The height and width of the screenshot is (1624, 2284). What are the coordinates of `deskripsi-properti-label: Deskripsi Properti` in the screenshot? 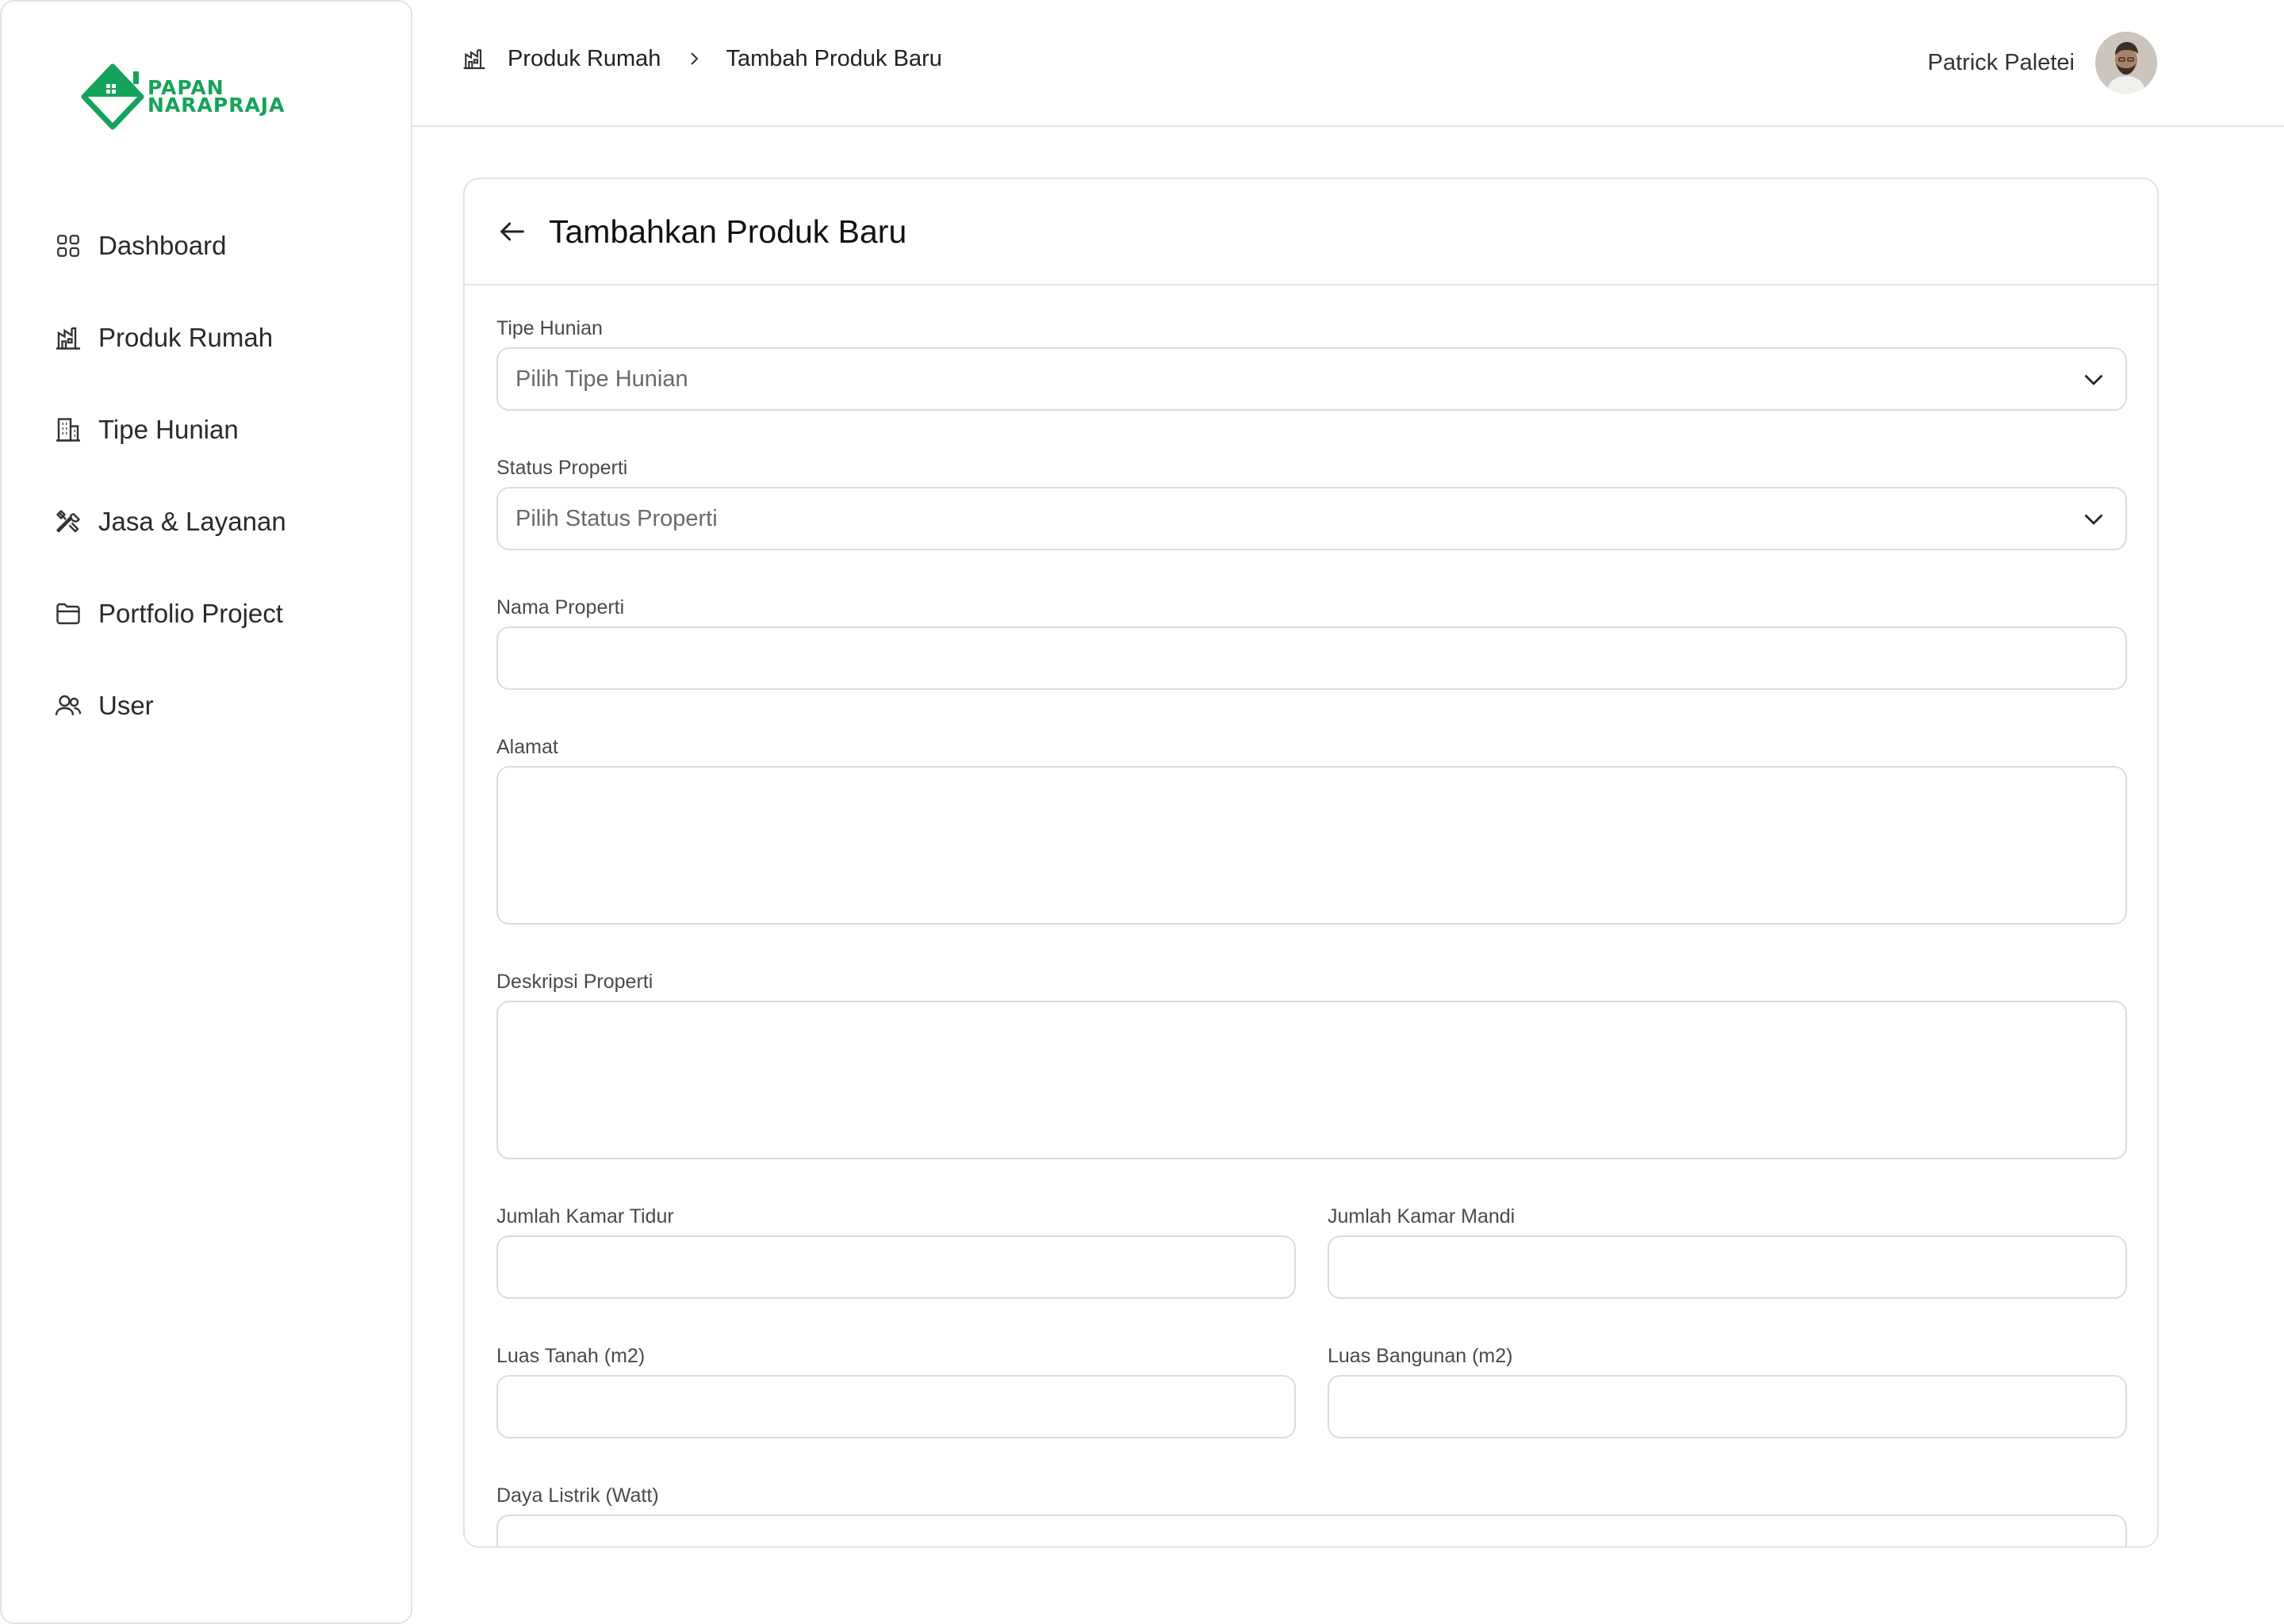 It's located at (574, 982).